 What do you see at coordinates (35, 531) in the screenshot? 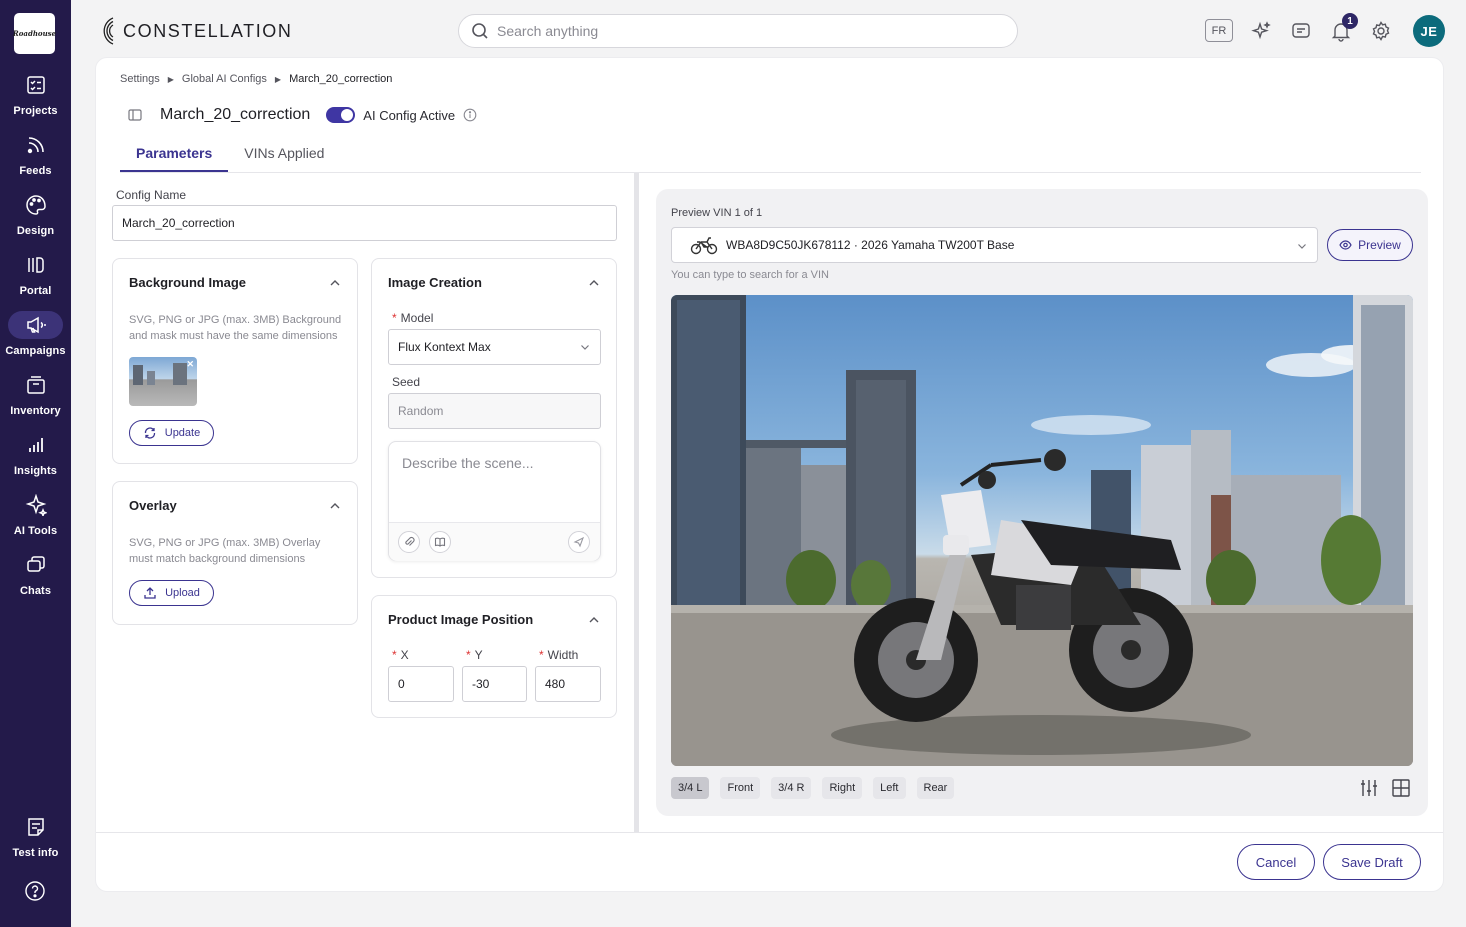
I see `sidebar-item-label: AI Tools` at bounding box center [35, 531].